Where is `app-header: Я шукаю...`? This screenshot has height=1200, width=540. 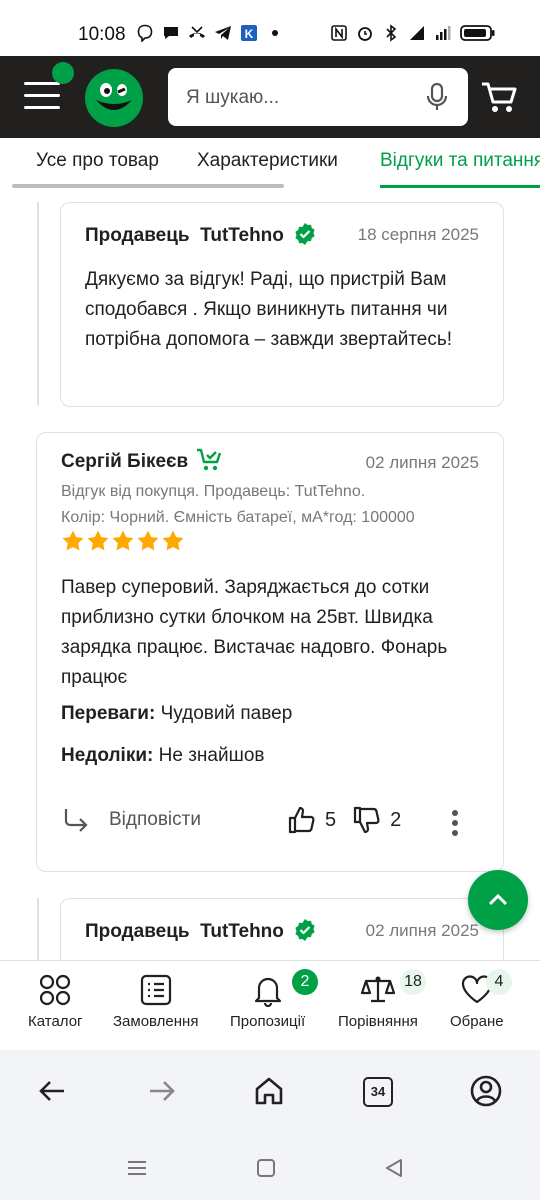
app-header: Я шукаю... is located at coordinates (270, 97).